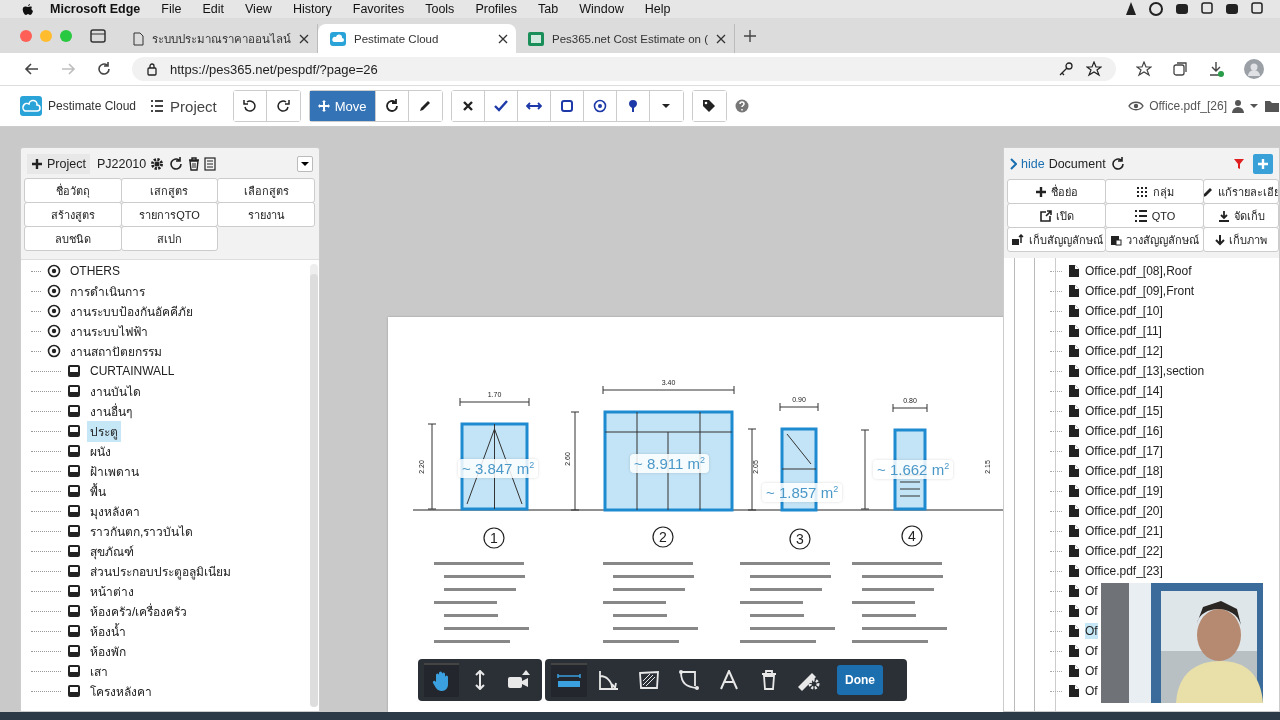 This screenshot has height=720, width=1280. I want to click on tree-item: งานสถาปัตยกรรม, so click(116, 351).